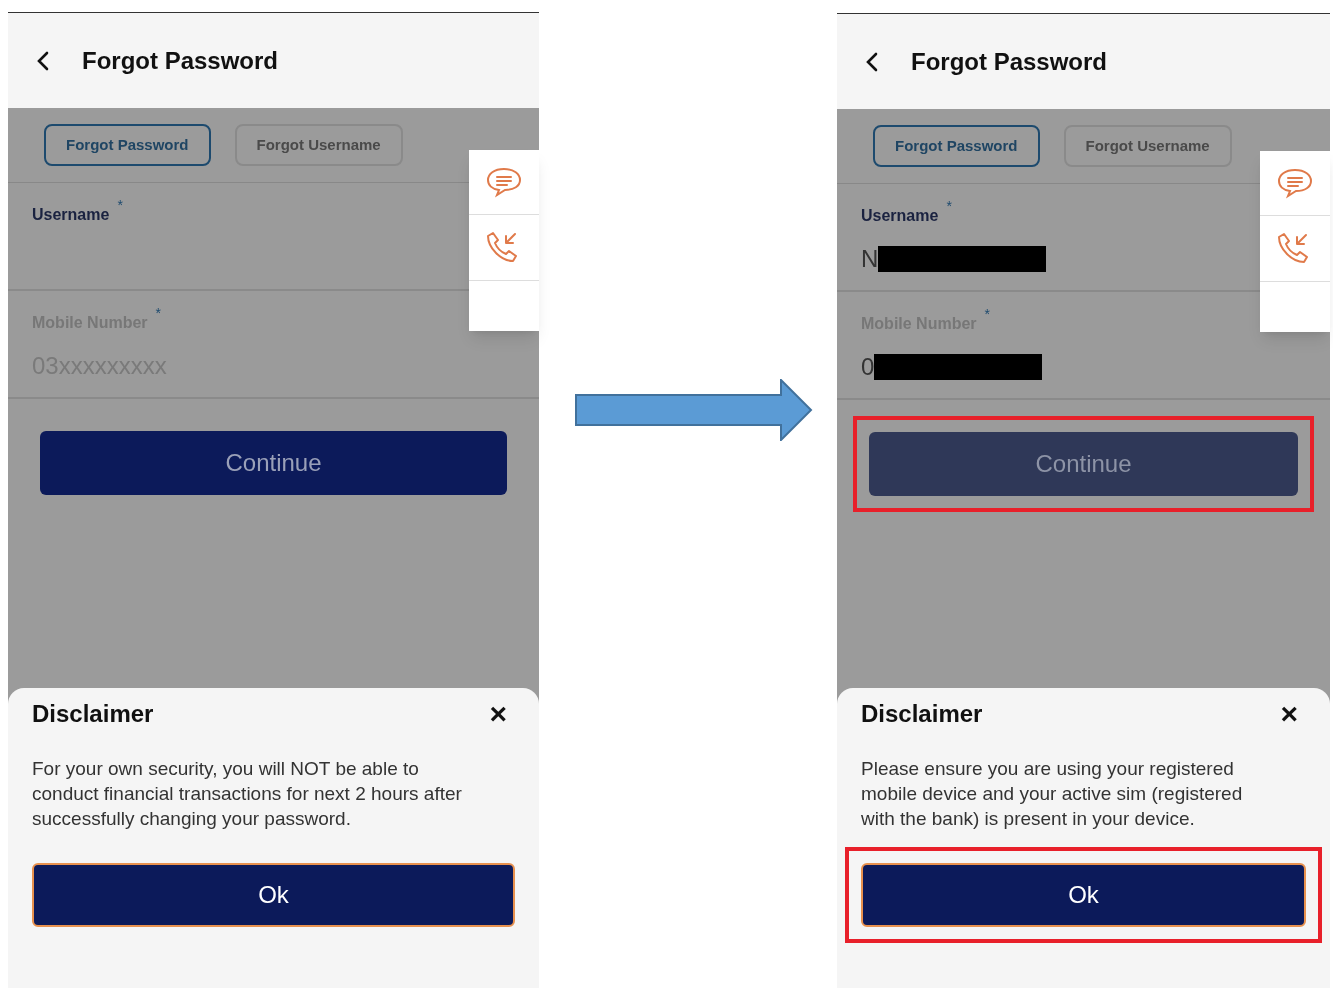 Image resolution: width=1333 pixels, height=988 pixels. Describe the element at coordinates (868, 367) in the screenshot. I see `field-value: 0` at that location.